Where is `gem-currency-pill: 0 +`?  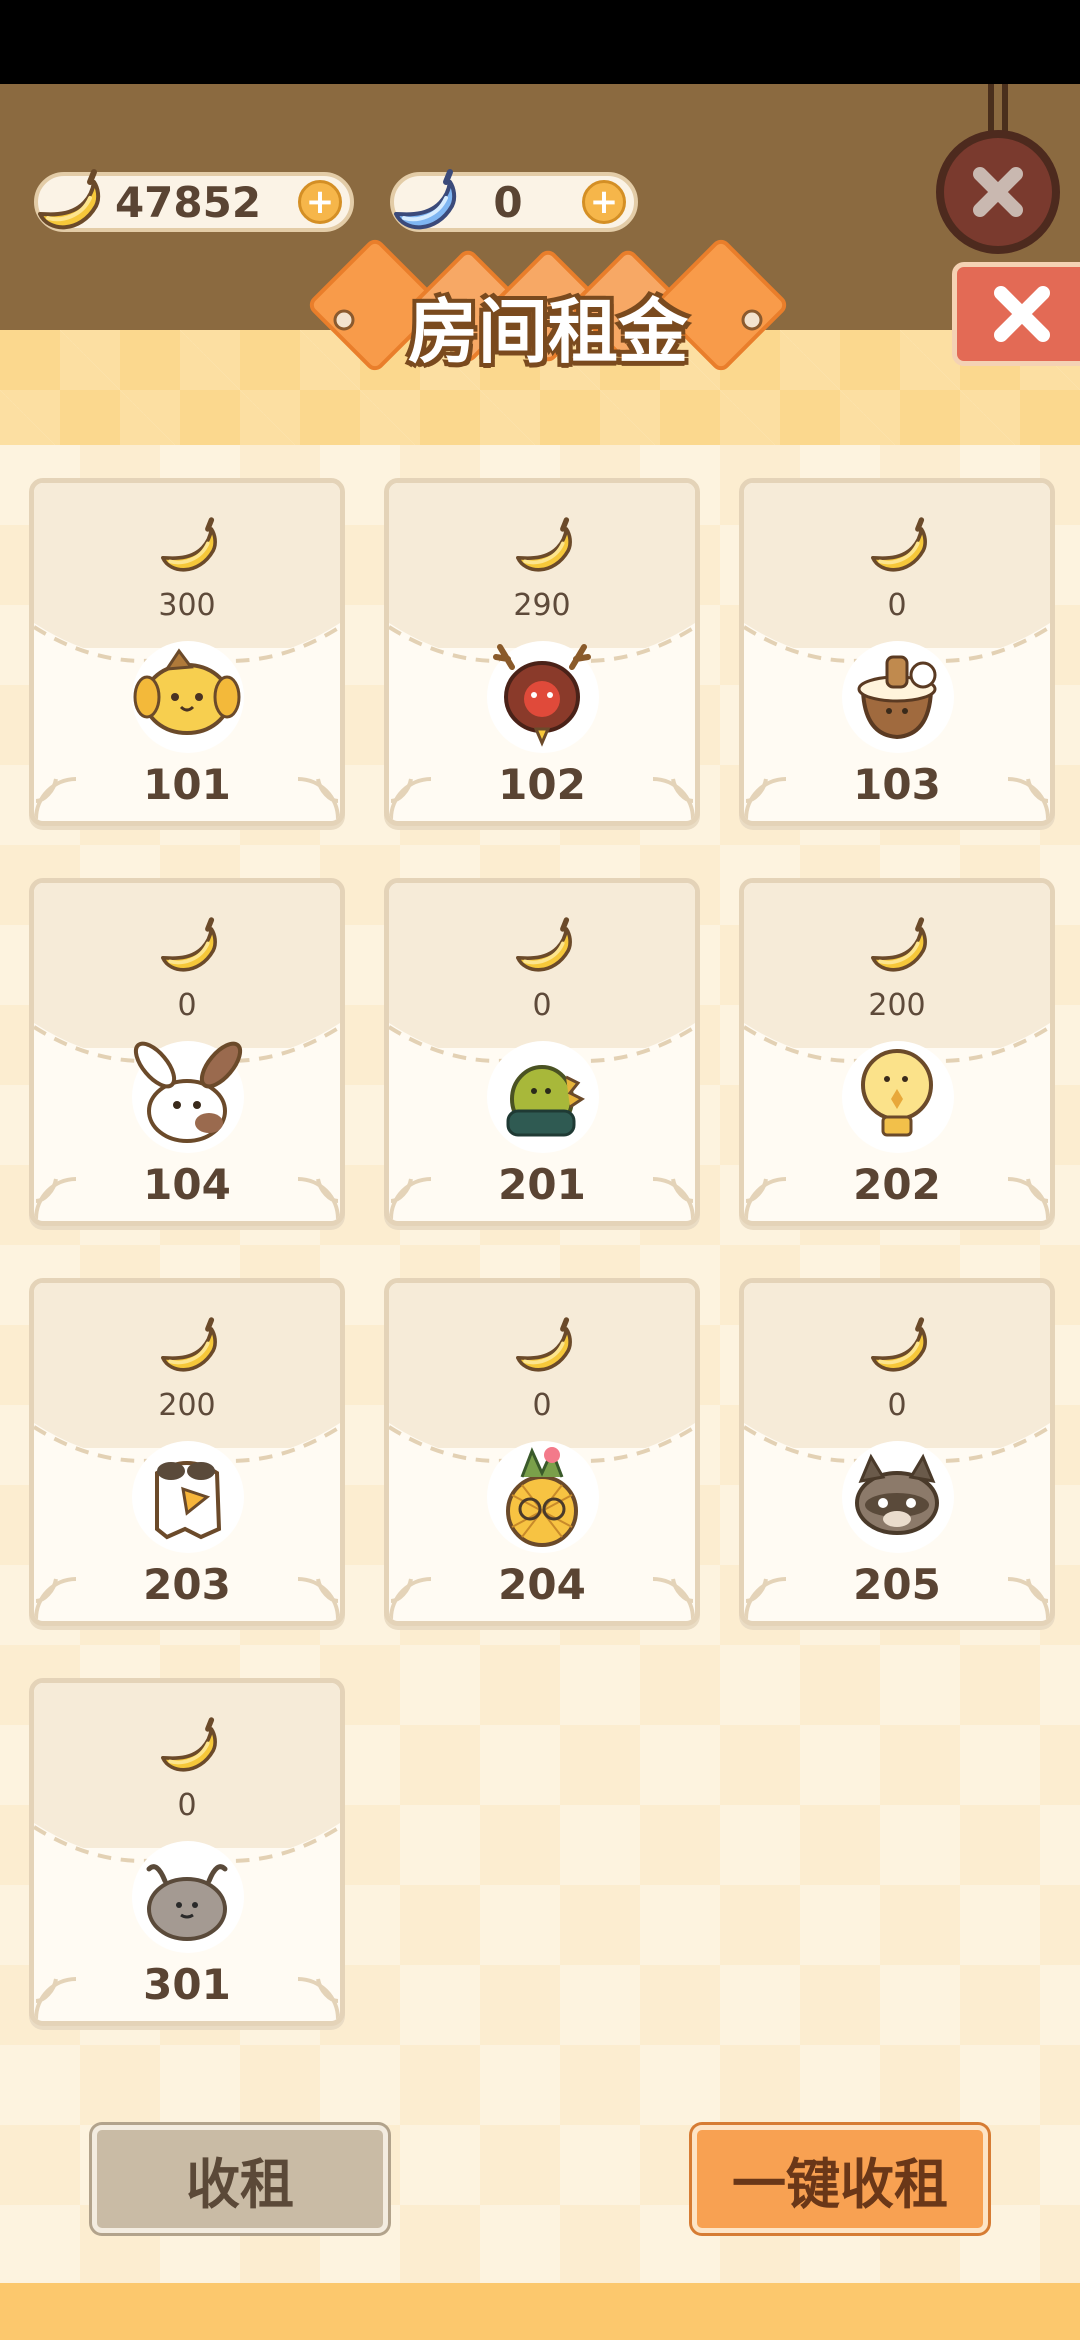
gem-currency-pill: 0 + is located at coordinates (514, 200).